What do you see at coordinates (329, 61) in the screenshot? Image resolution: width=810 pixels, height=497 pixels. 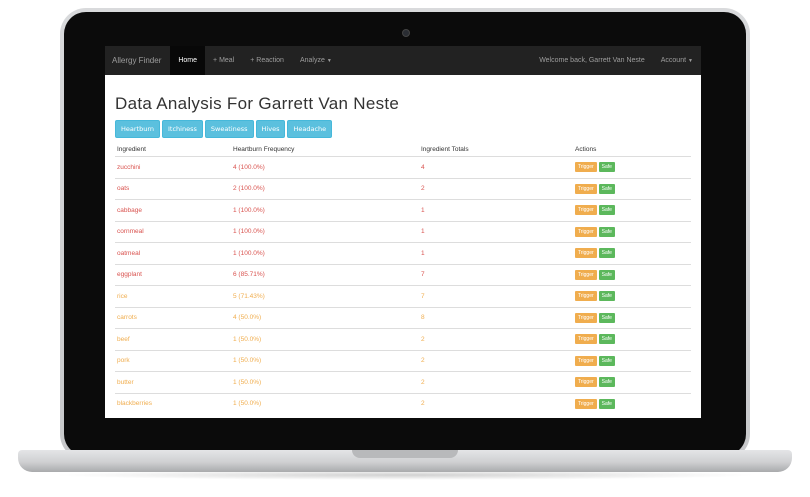 I see `caret-down-icon: ▼` at bounding box center [329, 61].